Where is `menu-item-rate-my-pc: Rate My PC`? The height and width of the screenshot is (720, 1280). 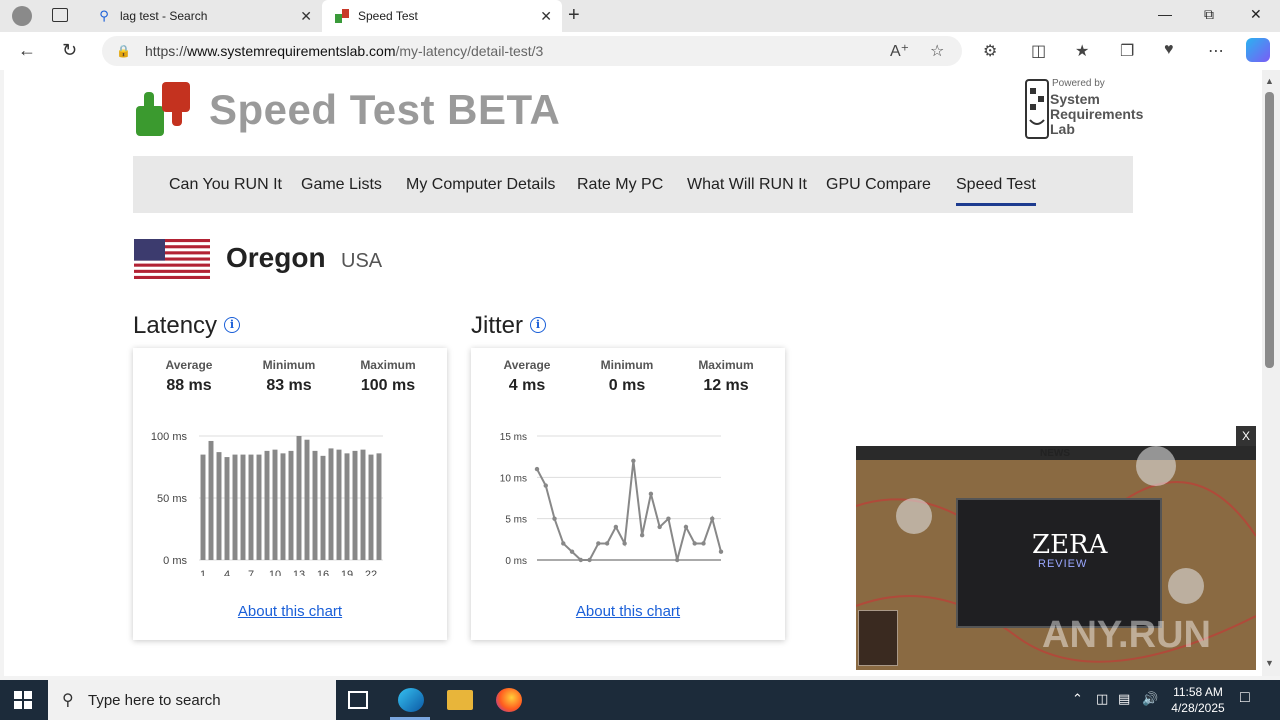
menu-item-rate-my-pc: Rate My PC is located at coordinates (620, 185).